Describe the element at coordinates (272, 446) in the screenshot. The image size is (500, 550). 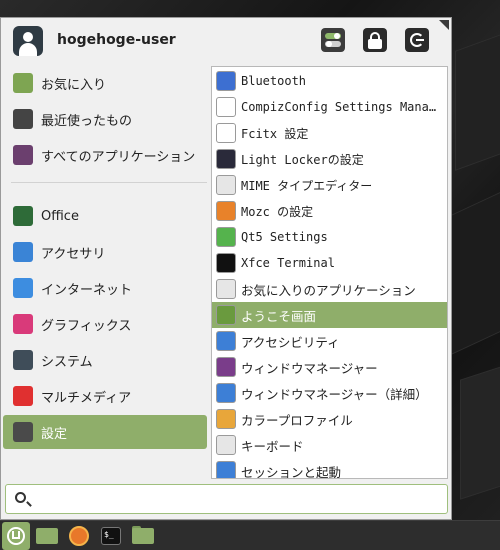
I see `app-label: キーボード` at that location.